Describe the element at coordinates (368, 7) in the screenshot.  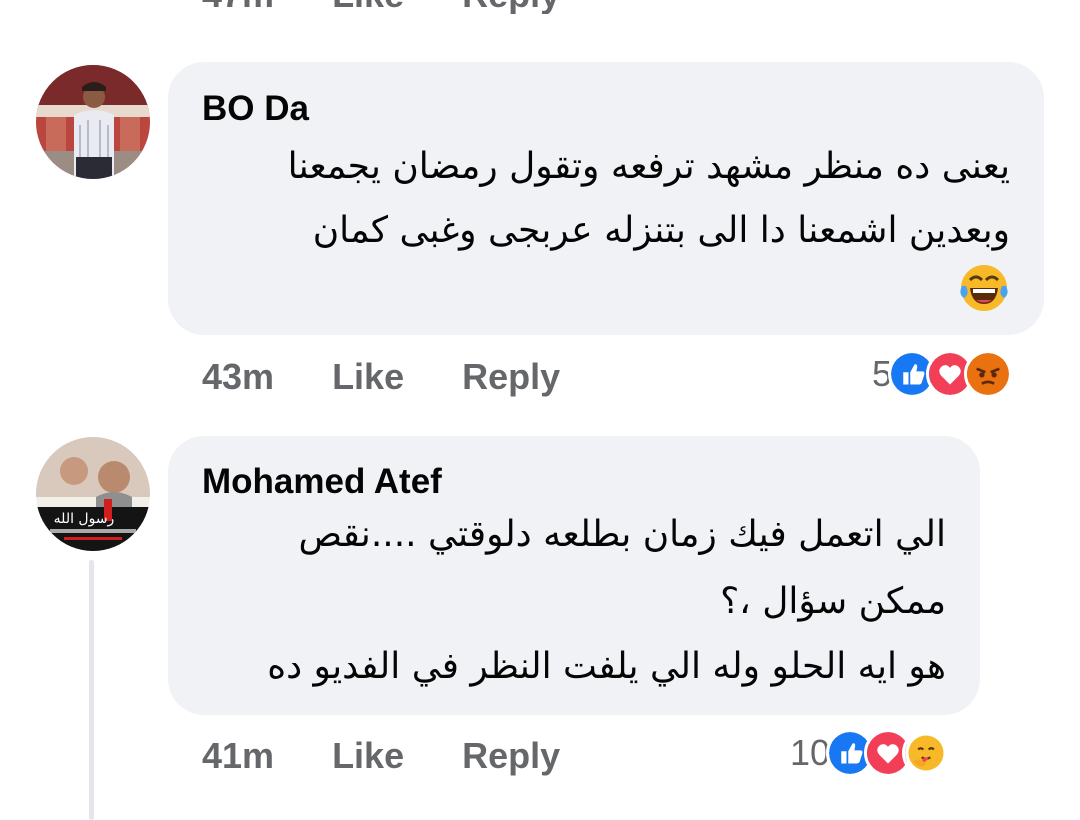
I see `previous-comment-like-button: Like` at that location.